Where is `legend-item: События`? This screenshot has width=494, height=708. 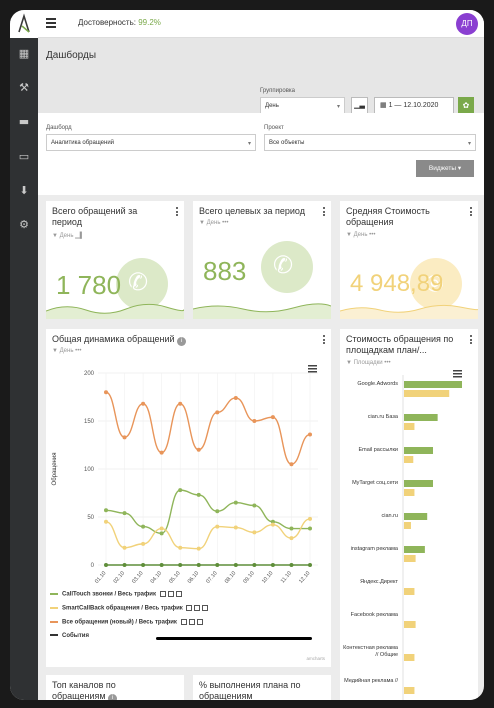
legend-item: События is located at coordinates (69, 636).